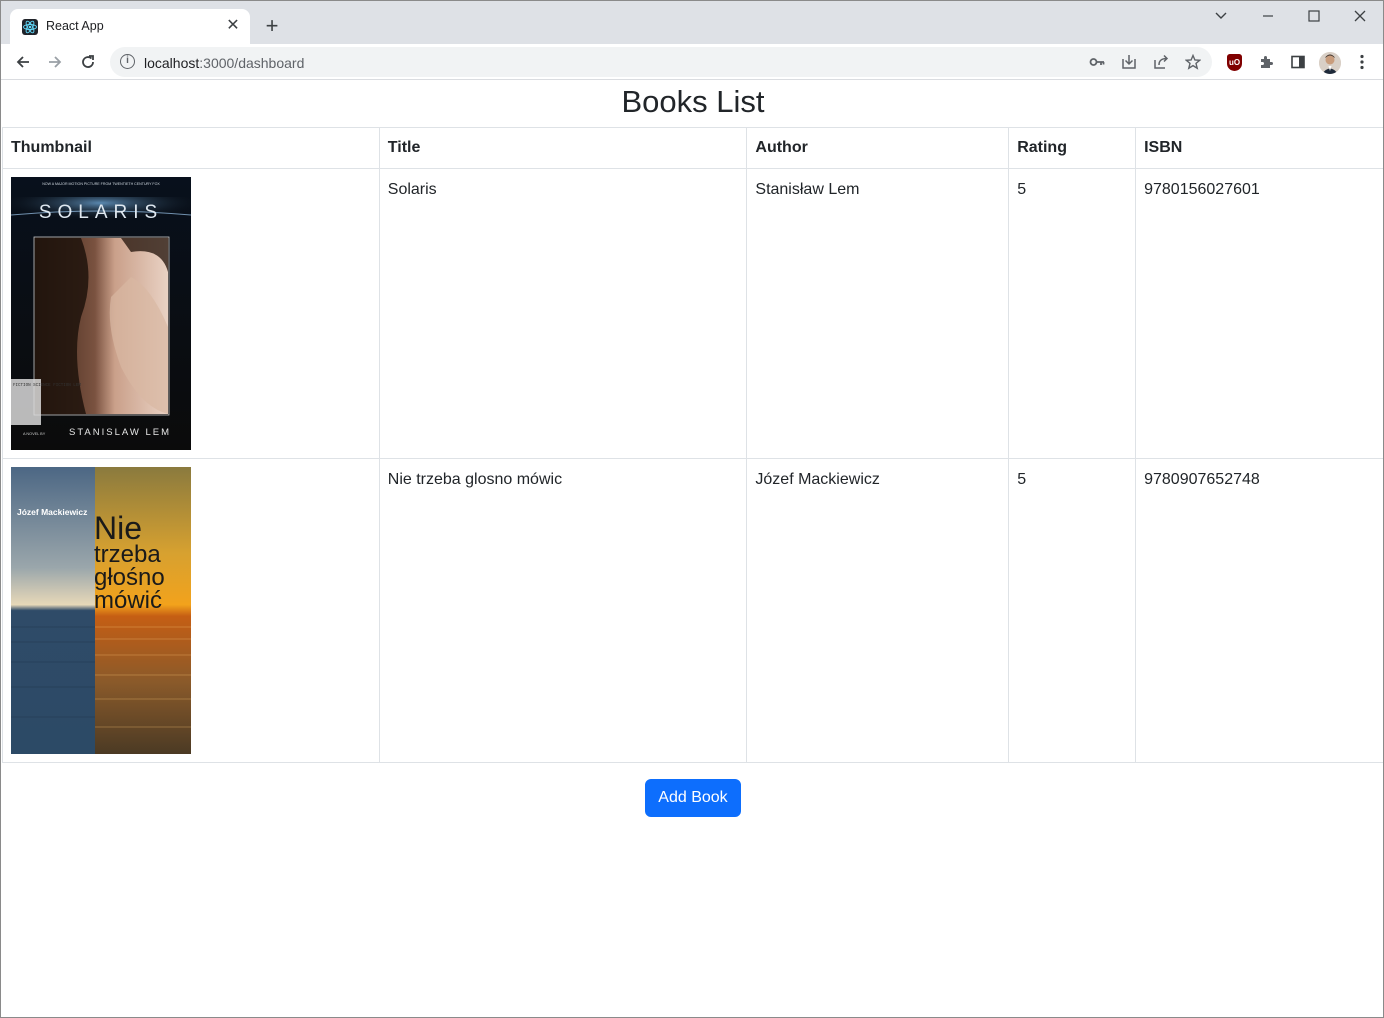  Describe the element at coordinates (563, 313) in the screenshot. I see `title-cell: Solaris` at that location.